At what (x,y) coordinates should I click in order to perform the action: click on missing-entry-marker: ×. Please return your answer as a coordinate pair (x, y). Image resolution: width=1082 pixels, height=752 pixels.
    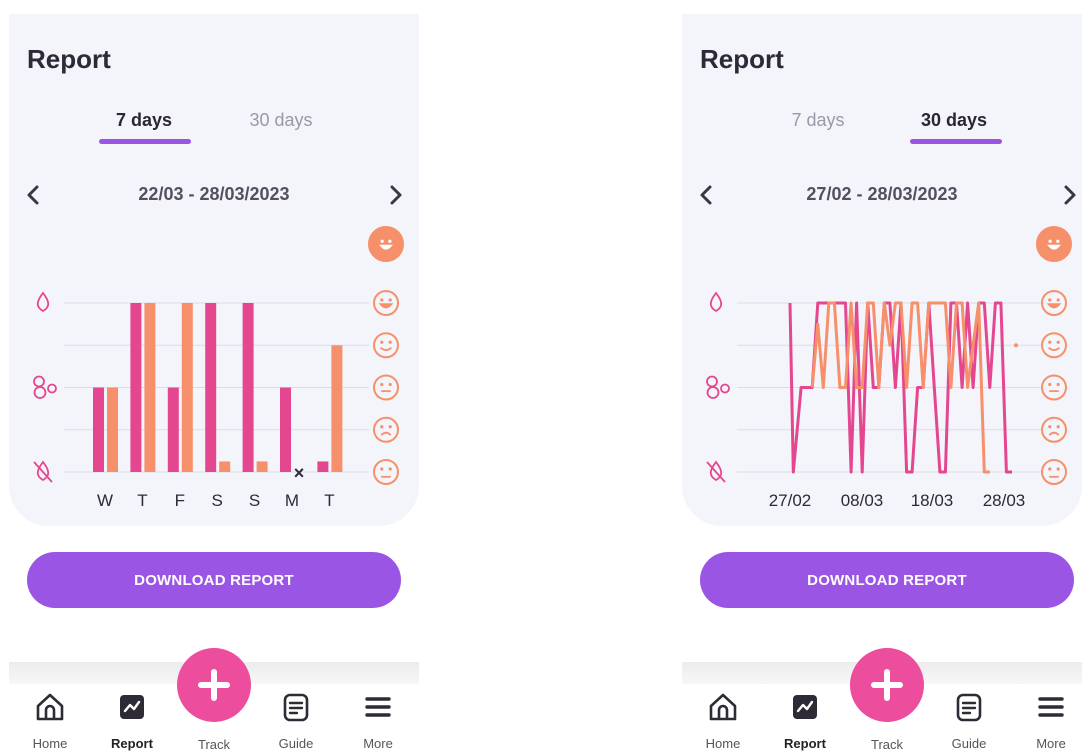
    Looking at the image, I should click on (299, 473).